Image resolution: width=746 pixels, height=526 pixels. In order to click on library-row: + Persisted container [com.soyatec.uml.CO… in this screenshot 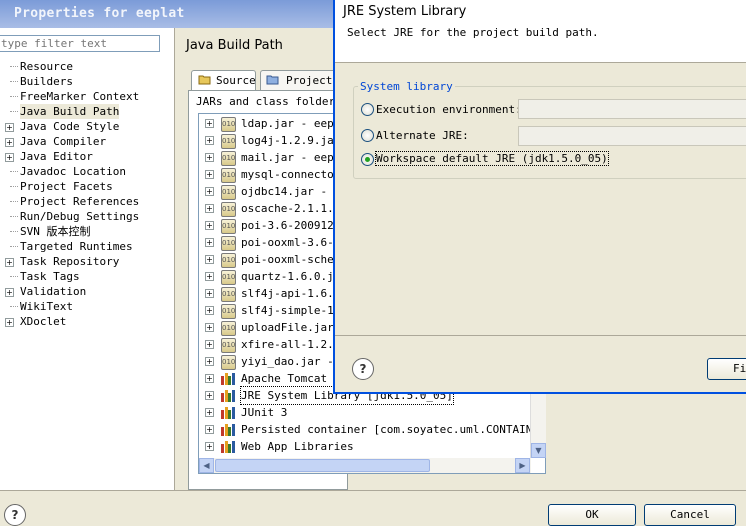, I will do `click(372, 429)`.